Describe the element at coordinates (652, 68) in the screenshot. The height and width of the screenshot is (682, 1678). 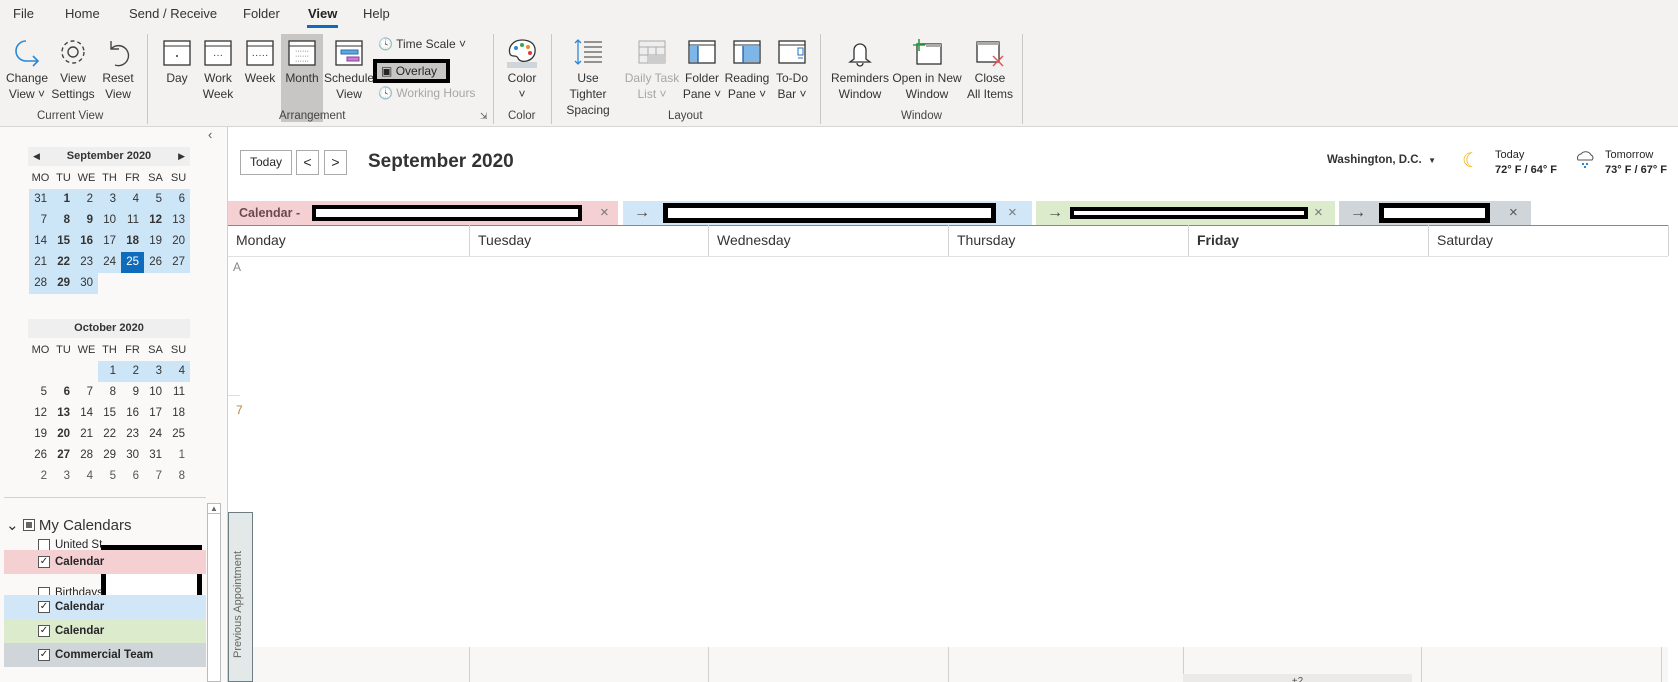
I see `daily-task-list-button: Daily Task List ˅` at that location.